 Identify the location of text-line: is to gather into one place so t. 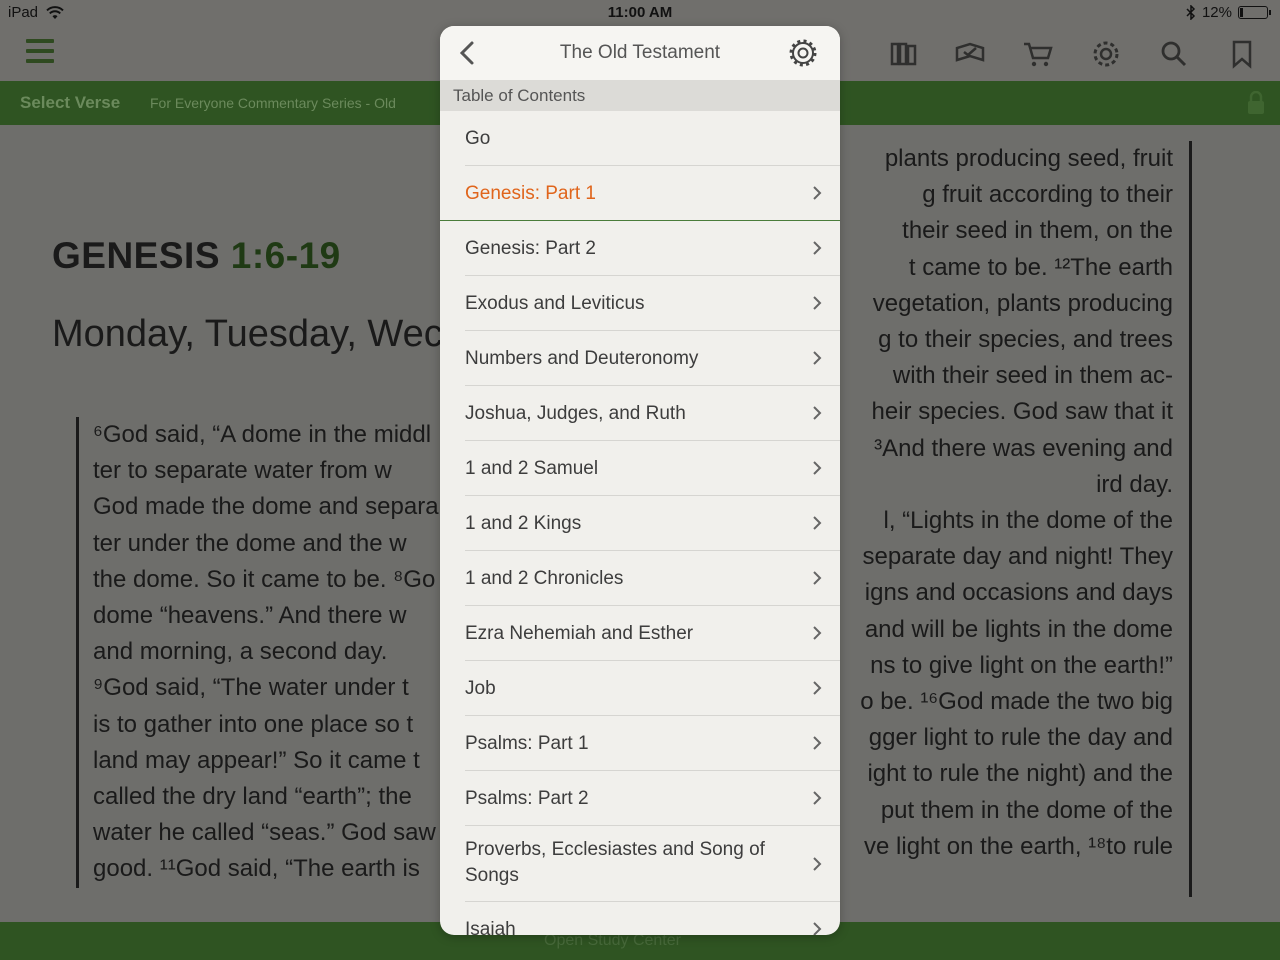
(253, 724).